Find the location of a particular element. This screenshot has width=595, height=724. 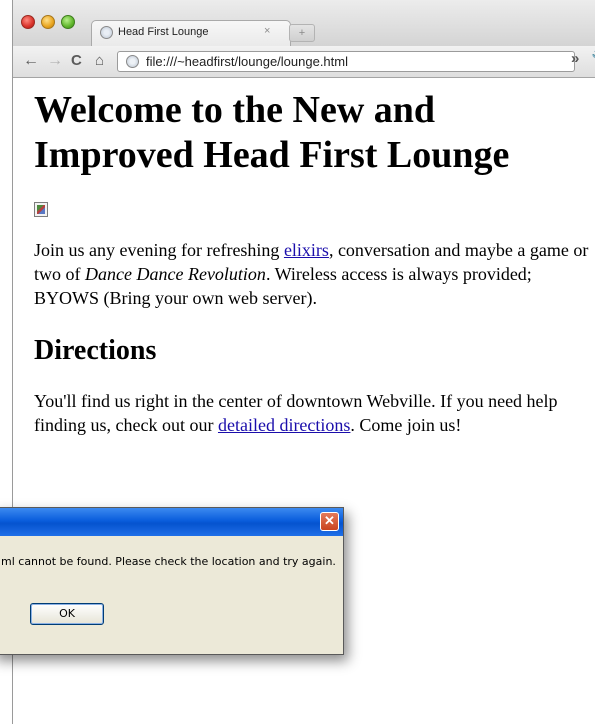

page-globe-icon is located at coordinates (132, 61).